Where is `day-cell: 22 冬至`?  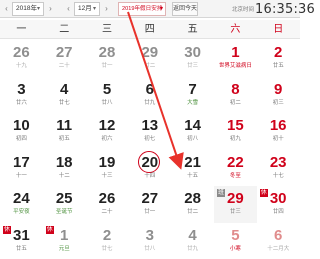 day-cell: 22 冬至 is located at coordinates (235, 168).